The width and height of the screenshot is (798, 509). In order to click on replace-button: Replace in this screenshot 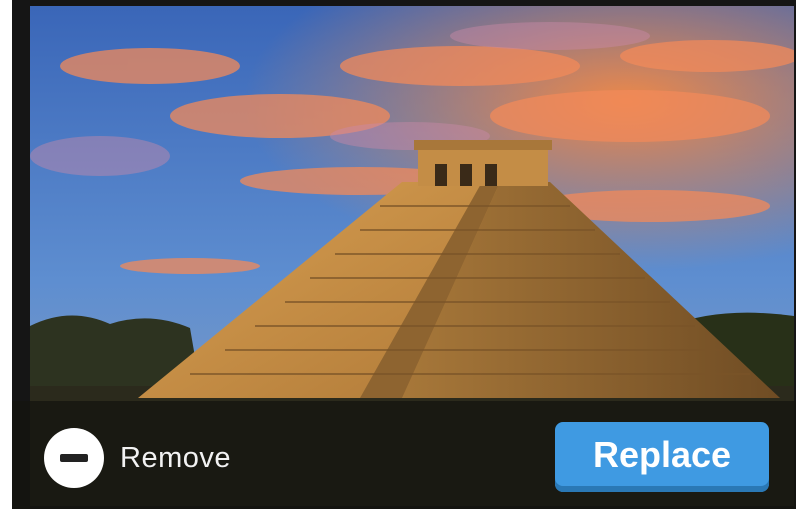, I will do `click(662, 457)`.